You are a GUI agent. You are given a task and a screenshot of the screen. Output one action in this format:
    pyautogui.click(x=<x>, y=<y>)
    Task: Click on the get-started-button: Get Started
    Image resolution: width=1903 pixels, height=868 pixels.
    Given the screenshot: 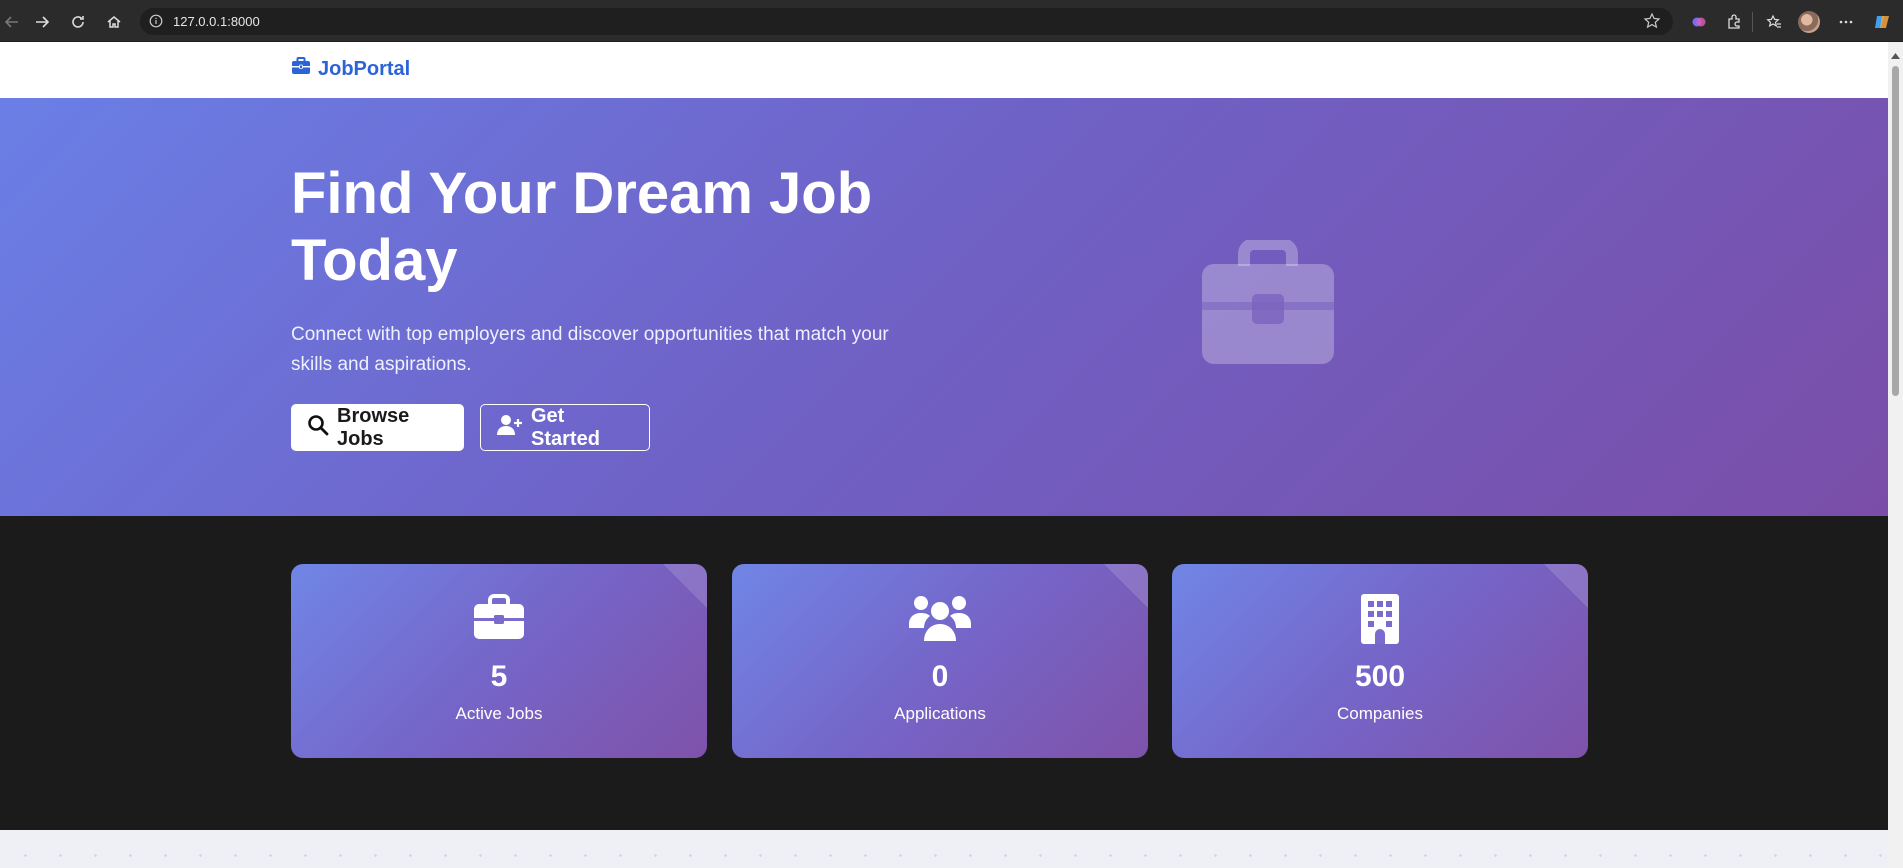 What is the action you would take?
    pyautogui.click(x=565, y=427)
    